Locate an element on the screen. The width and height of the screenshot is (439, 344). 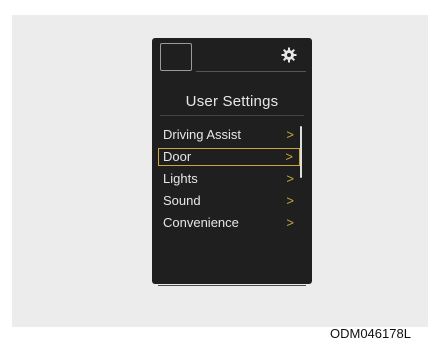
gear-icon is located at coordinates (289, 55).